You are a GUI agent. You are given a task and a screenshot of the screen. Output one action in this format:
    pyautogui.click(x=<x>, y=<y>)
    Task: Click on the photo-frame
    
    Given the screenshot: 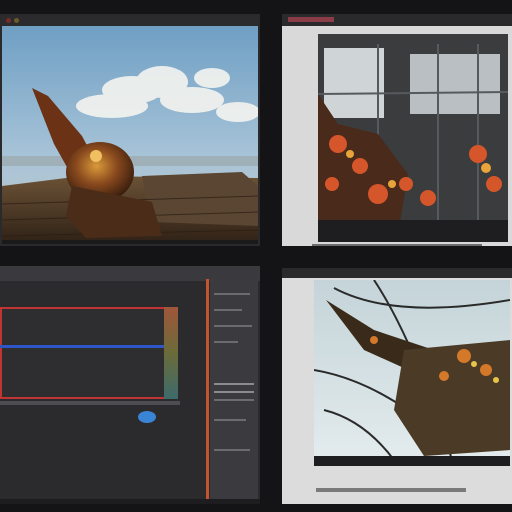 What is the action you would take?
    pyautogui.click(x=412, y=373)
    